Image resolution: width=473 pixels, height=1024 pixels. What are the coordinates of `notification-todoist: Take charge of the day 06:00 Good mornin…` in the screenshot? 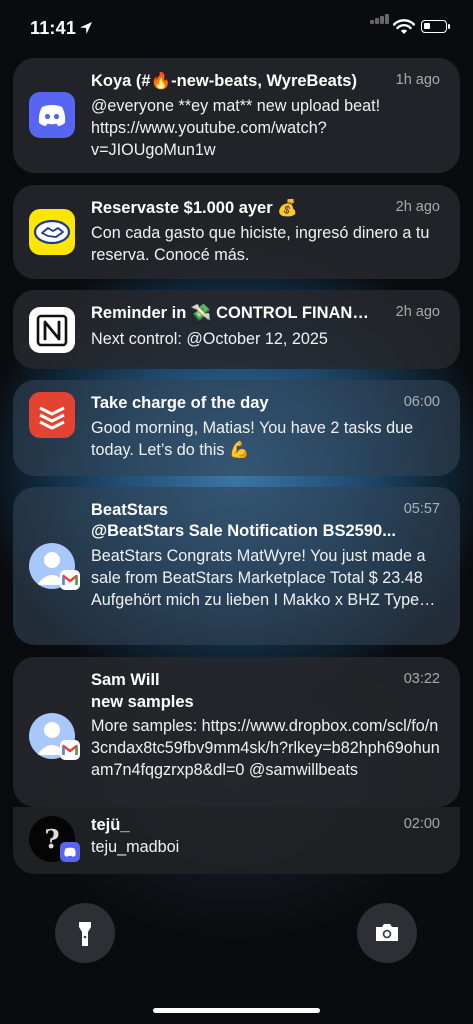 It's located at (236, 428).